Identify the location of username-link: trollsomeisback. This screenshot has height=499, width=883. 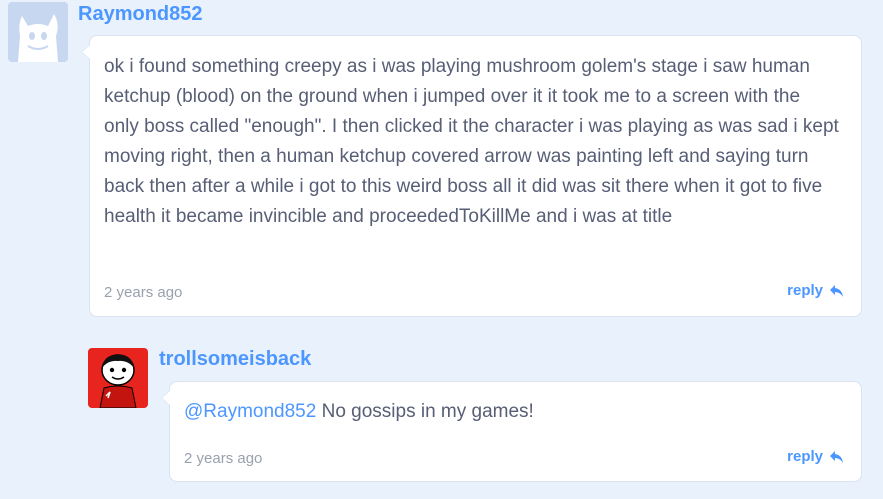
(235, 359).